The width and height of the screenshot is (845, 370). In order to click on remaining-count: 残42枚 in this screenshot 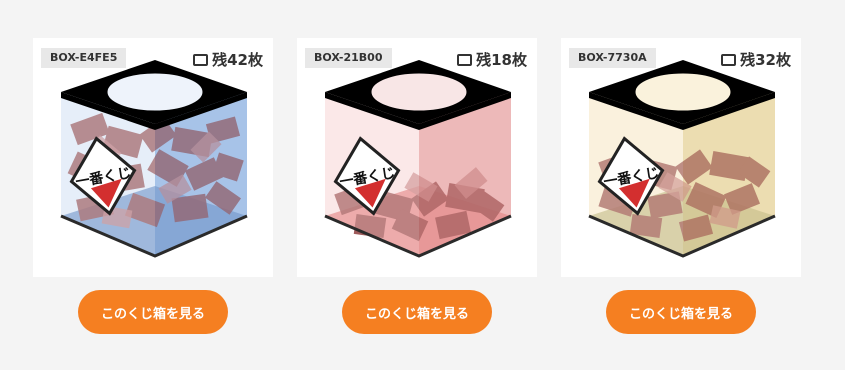, I will do `click(228, 59)`.